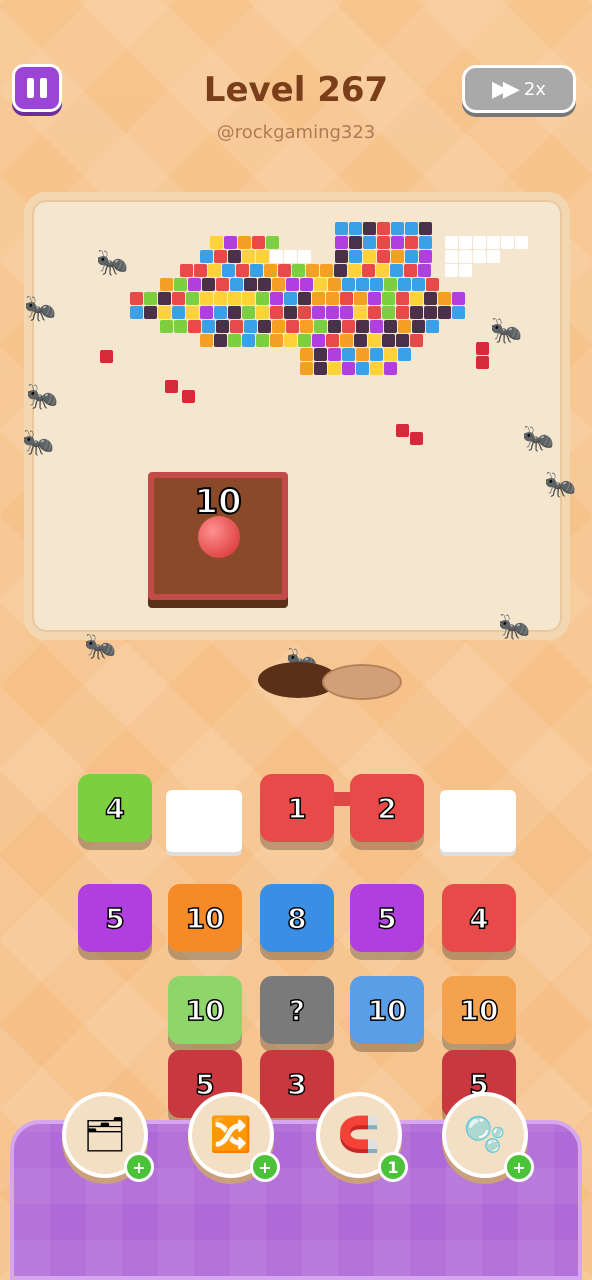 The width and height of the screenshot is (592, 1280). I want to click on empty-slot, so click(204, 821).